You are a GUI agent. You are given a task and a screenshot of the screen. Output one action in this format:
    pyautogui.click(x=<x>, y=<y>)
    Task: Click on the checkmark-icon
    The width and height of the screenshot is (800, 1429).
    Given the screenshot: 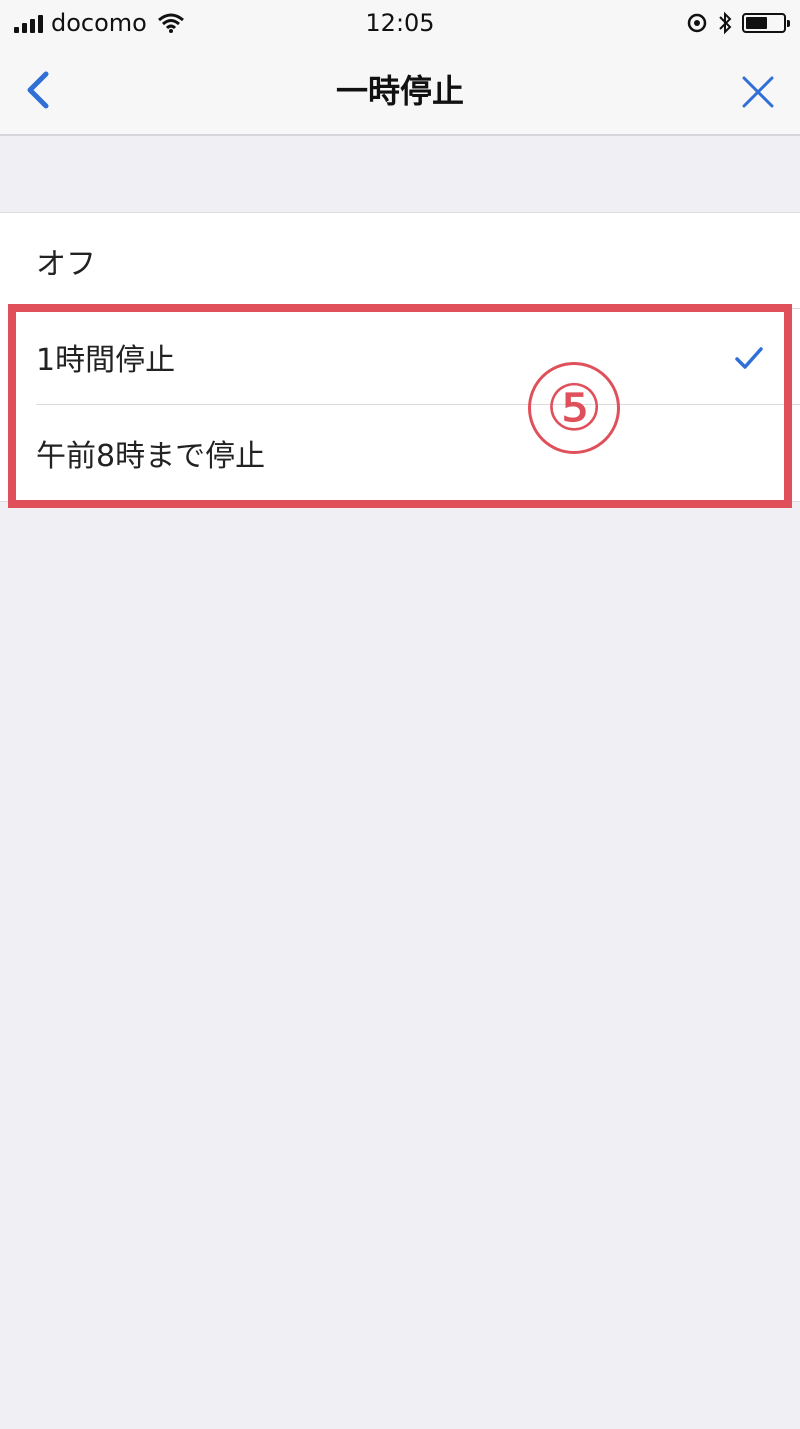 What is the action you would take?
    pyautogui.click(x=749, y=358)
    